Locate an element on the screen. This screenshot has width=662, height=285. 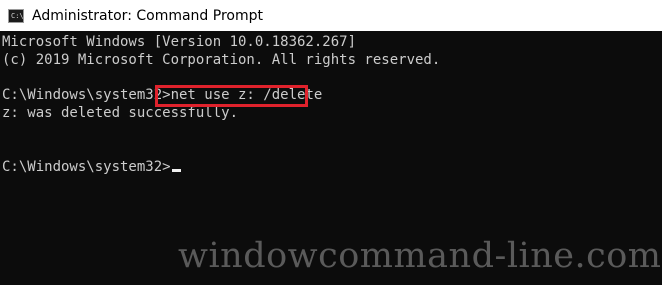
cmd-icon: C:\ is located at coordinates (16, 15).